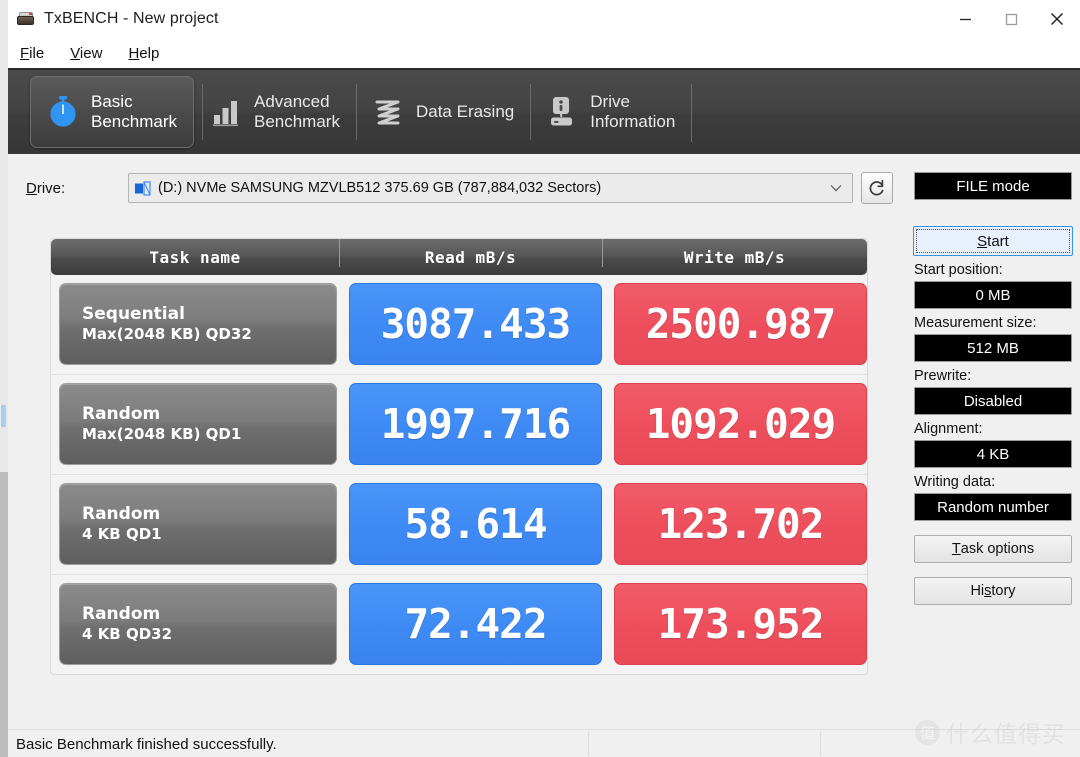 The height and width of the screenshot is (757, 1080). Describe the element at coordinates (562, 112) in the screenshot. I see `drive-info-icon` at that location.